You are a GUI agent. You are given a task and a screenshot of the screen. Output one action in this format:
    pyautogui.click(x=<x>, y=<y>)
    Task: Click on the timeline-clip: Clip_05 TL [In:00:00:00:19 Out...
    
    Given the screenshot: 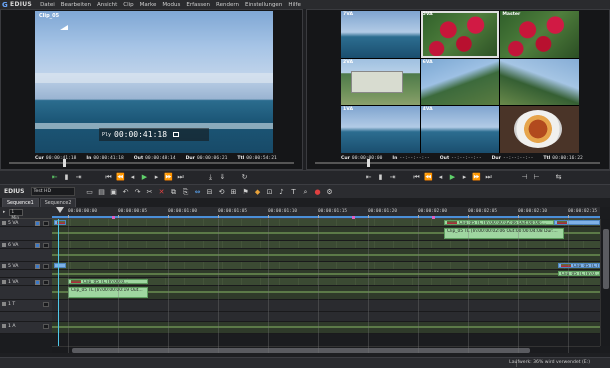 What is the action you would take?
    pyautogui.click(x=108, y=292)
    